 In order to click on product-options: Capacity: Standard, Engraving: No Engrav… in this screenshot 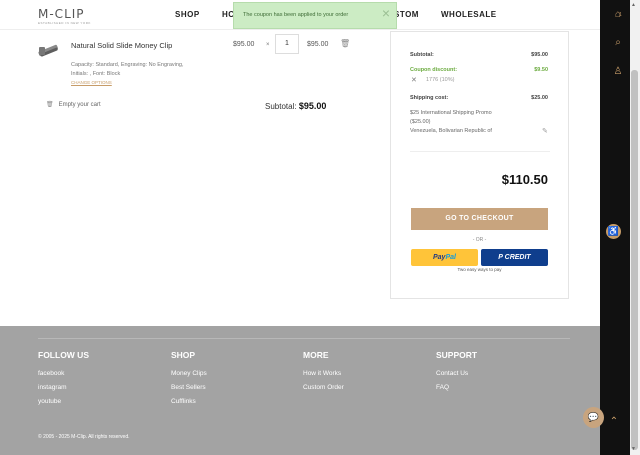, I will do `click(146, 70)`.